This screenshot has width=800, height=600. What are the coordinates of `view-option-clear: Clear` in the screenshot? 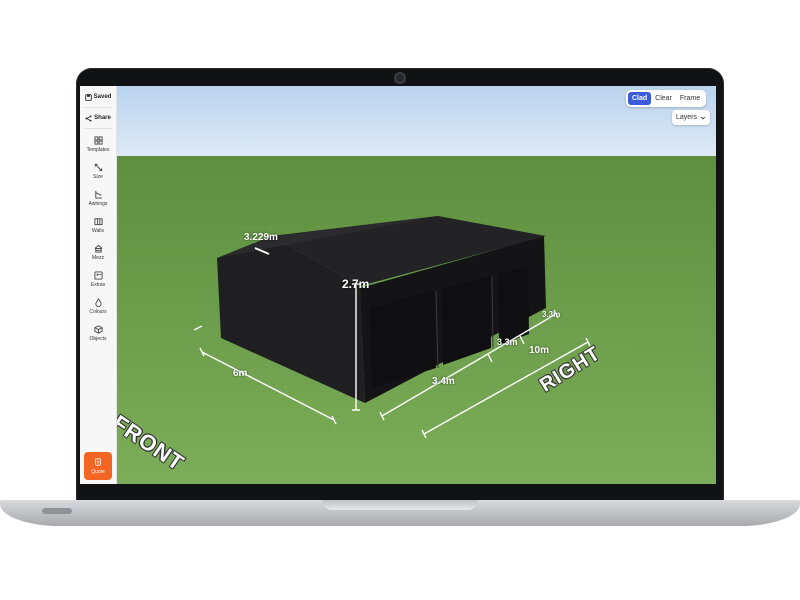 It's located at (663, 98).